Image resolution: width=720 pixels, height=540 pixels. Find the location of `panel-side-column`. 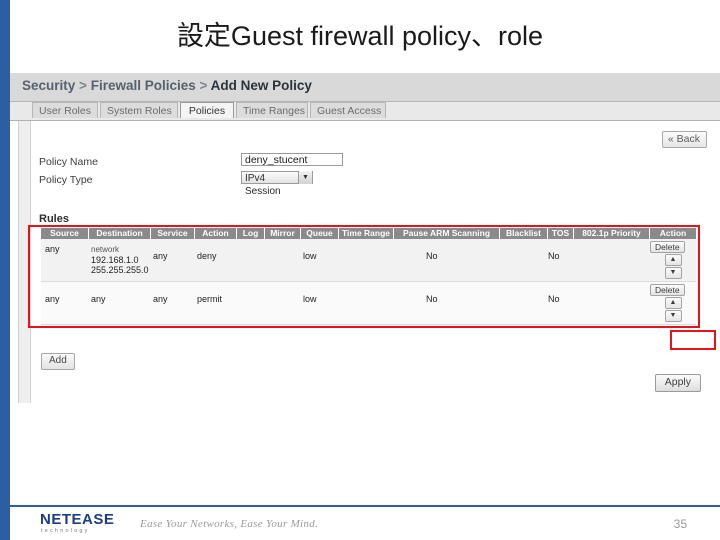

panel-side-column is located at coordinates (25, 262).